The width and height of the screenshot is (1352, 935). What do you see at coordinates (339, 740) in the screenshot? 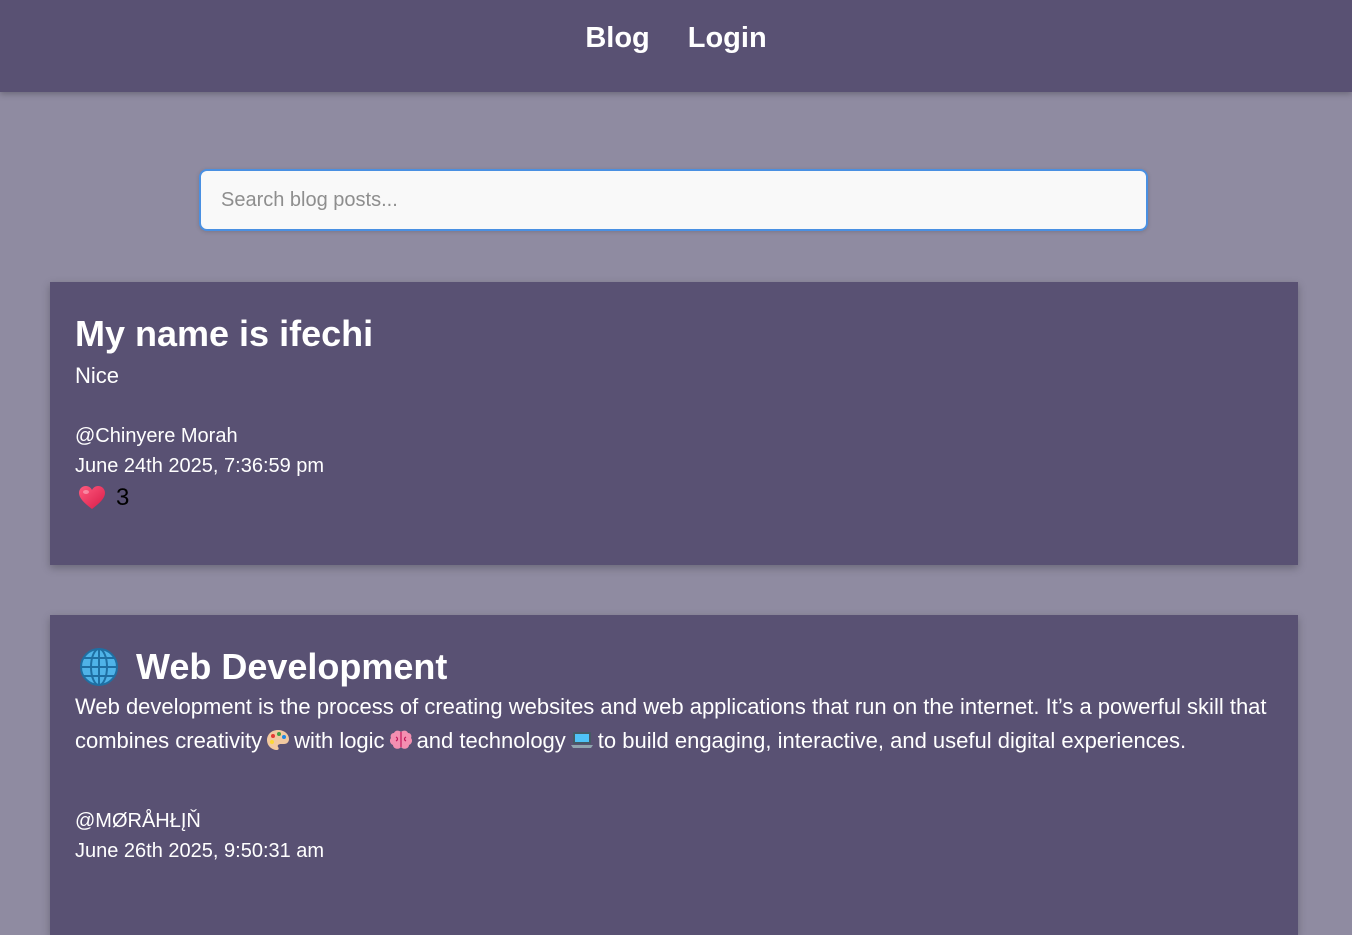
I see `post-body-text: with logic` at bounding box center [339, 740].